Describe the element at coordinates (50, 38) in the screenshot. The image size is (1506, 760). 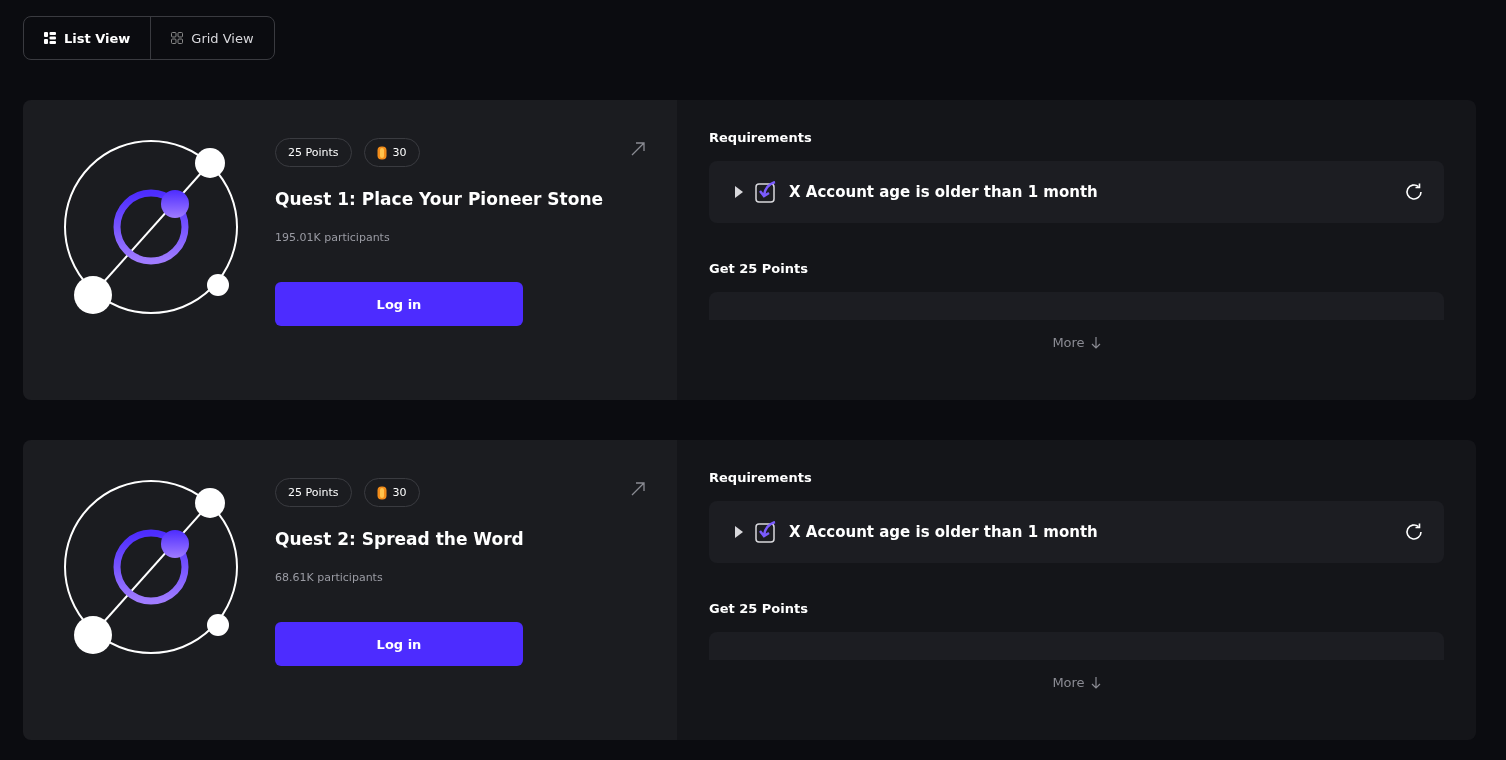
I see `list-icon` at that location.